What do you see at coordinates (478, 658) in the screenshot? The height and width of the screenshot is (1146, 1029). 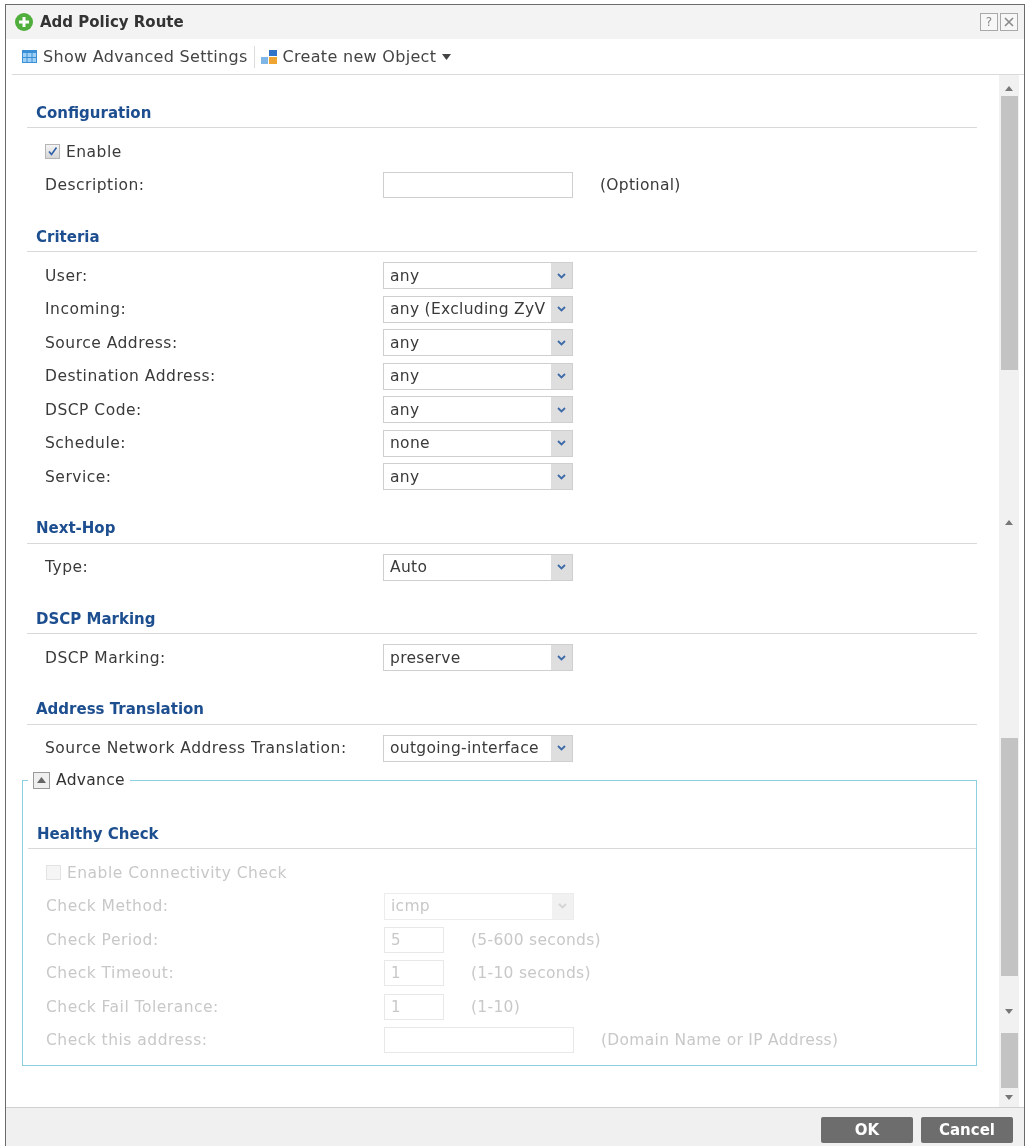 I see `dropdown: preserve` at bounding box center [478, 658].